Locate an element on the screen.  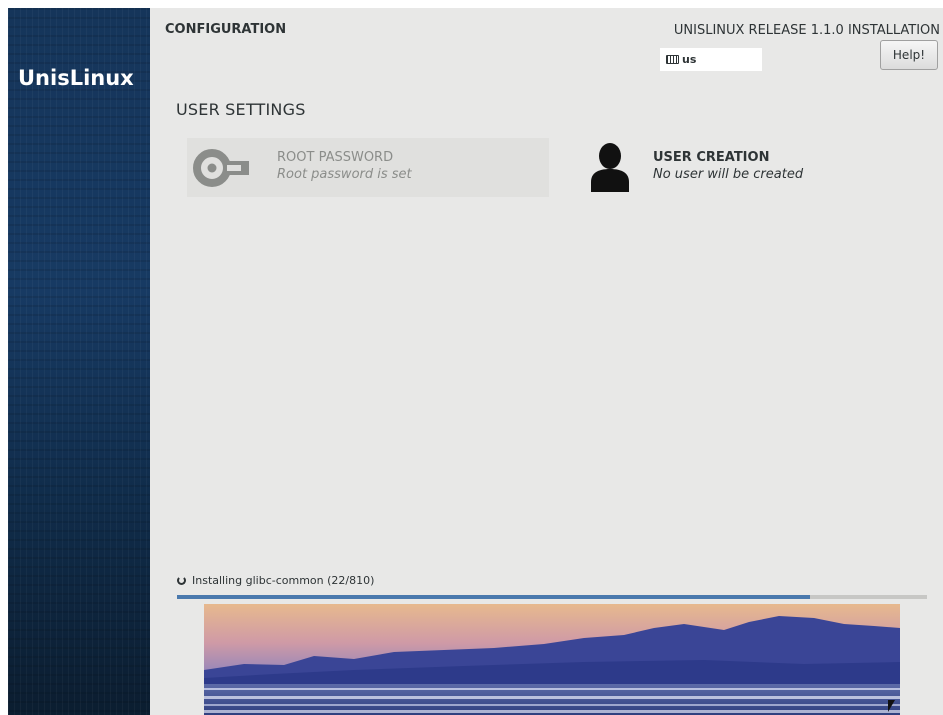
user-creation-spoke: USER CREATION No user will be created is located at coordinates (750, 167).